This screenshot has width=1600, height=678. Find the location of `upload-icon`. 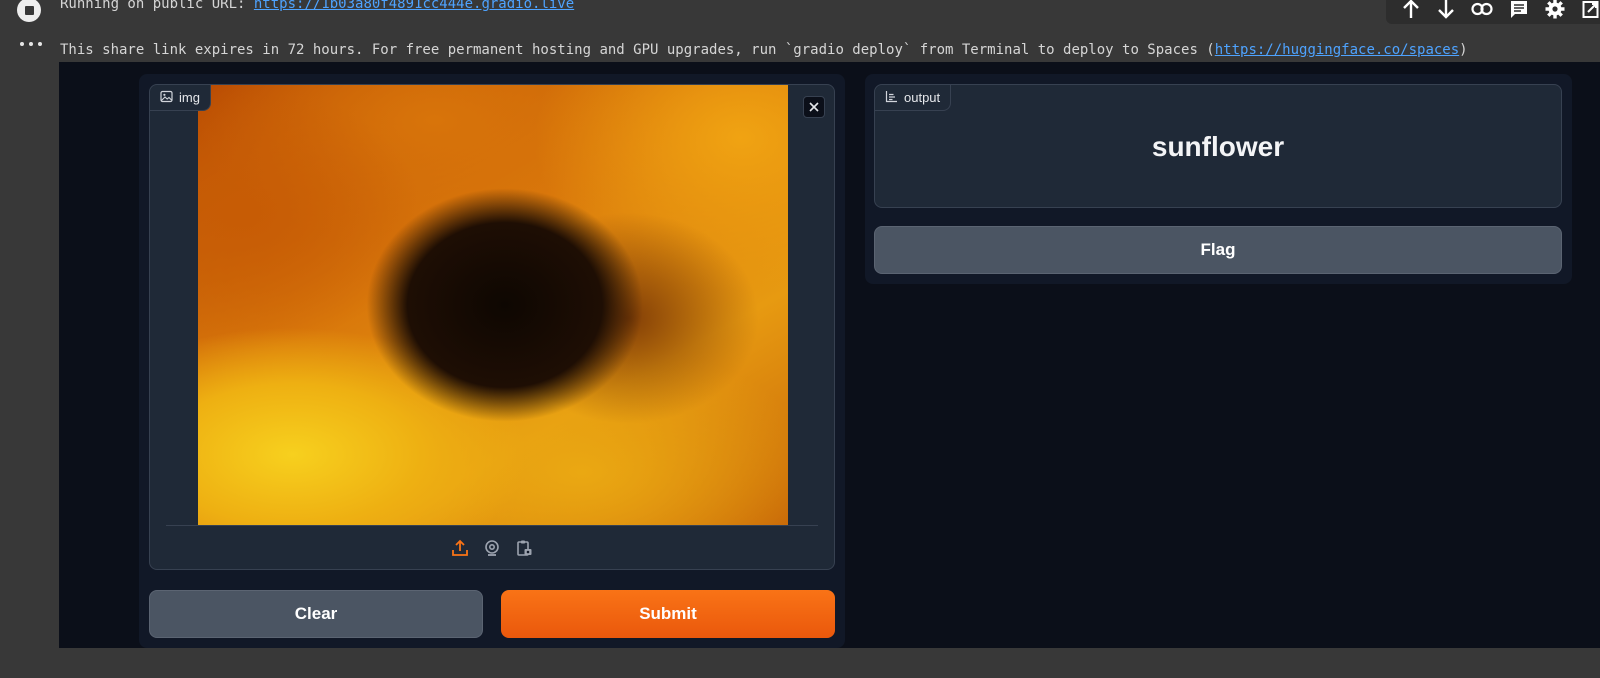

upload-icon is located at coordinates (460, 548).